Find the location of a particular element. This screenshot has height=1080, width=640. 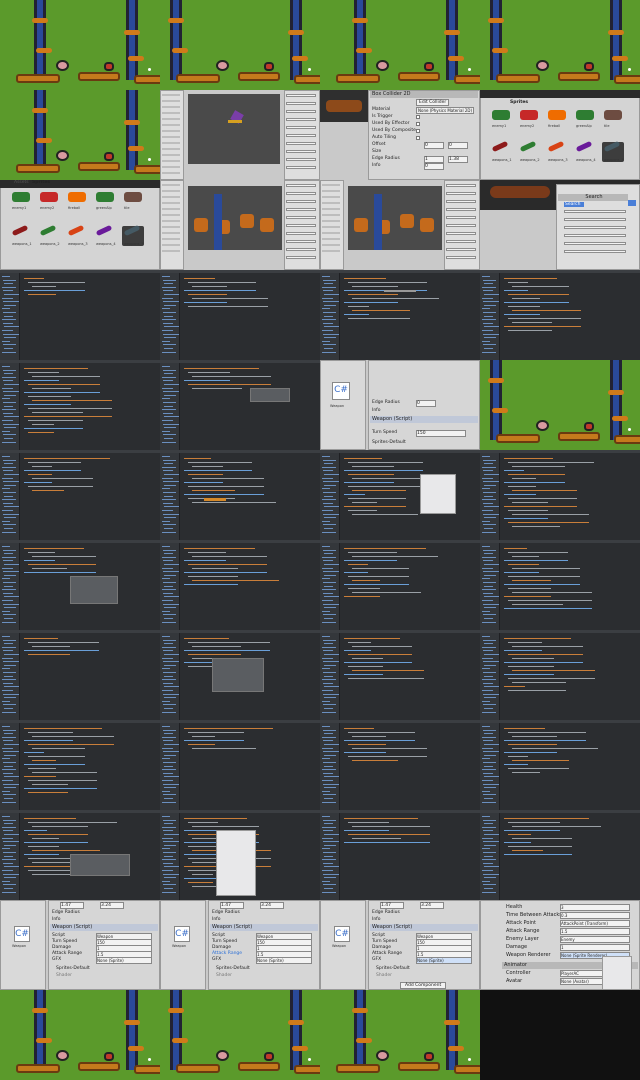

offset-x-field: 0 is located at coordinates (434, 145).